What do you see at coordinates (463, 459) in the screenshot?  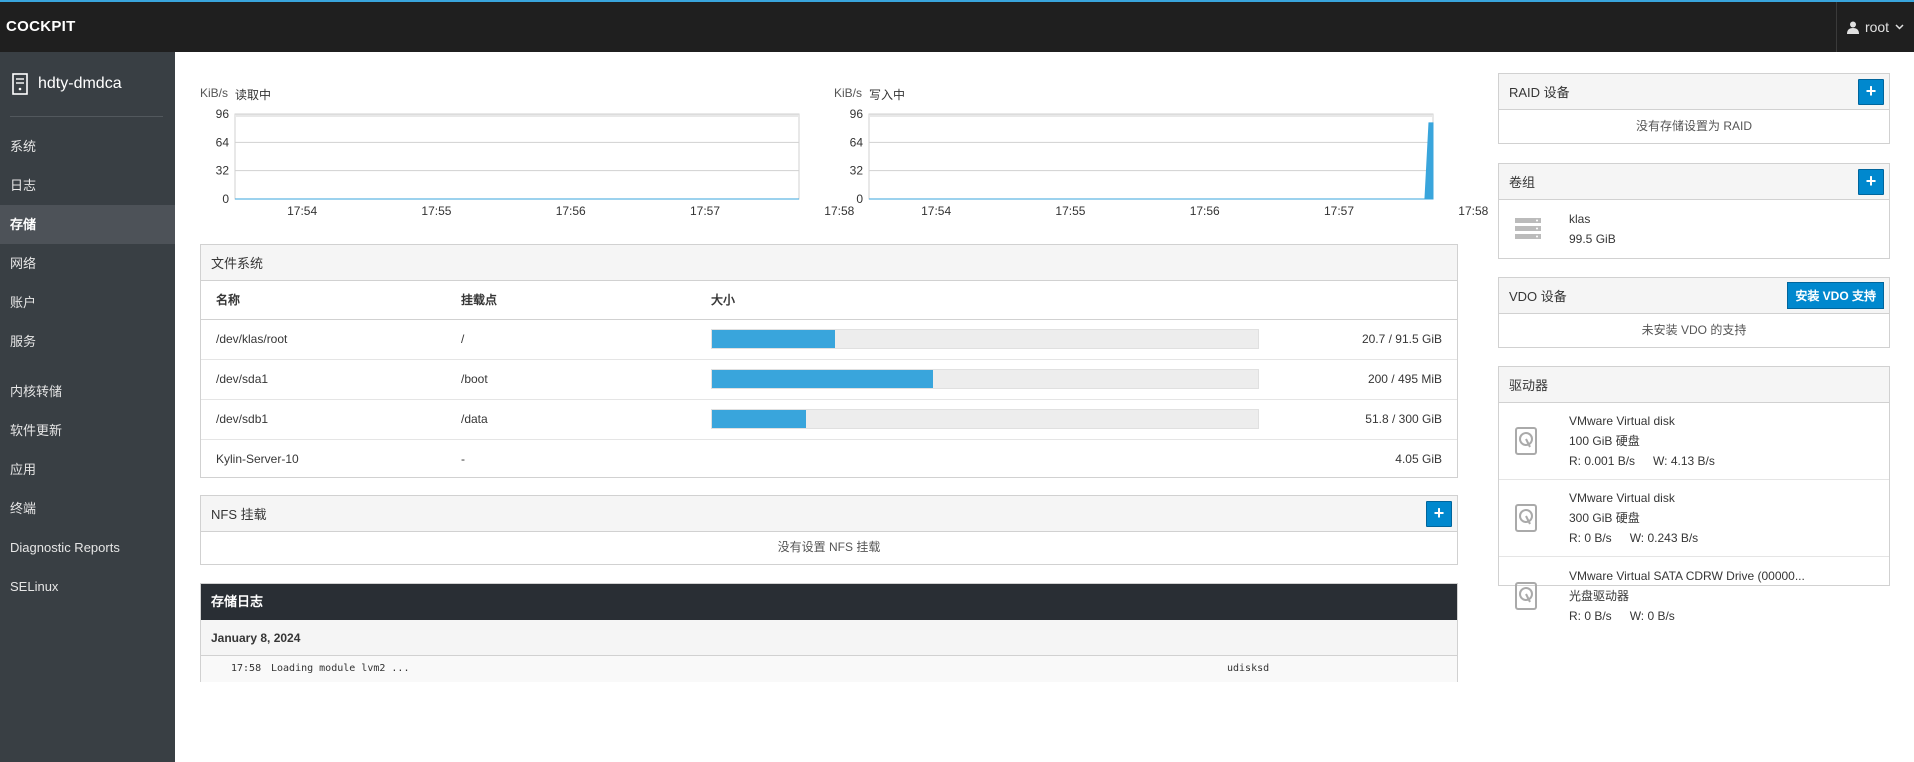 I see `fs-mount: -` at bounding box center [463, 459].